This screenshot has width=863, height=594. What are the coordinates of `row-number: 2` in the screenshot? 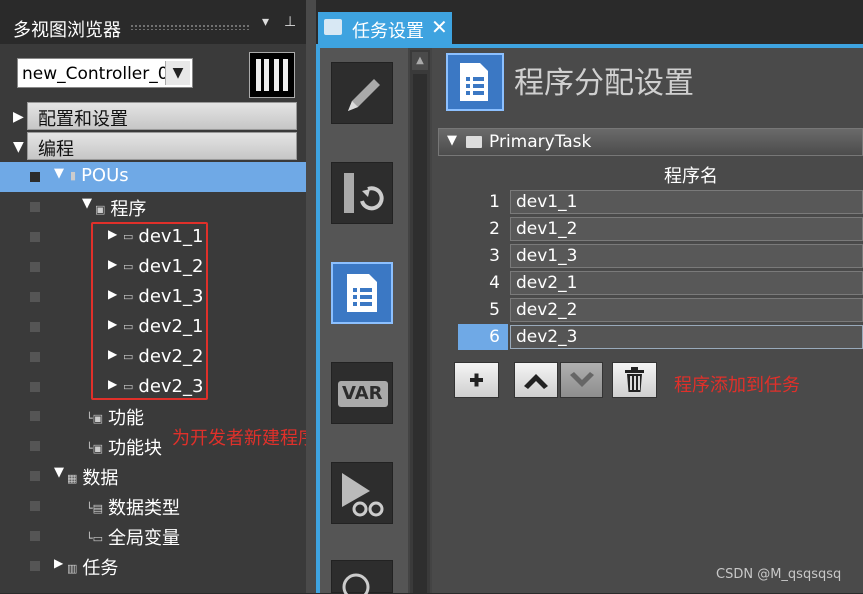 It's located at (494, 229).